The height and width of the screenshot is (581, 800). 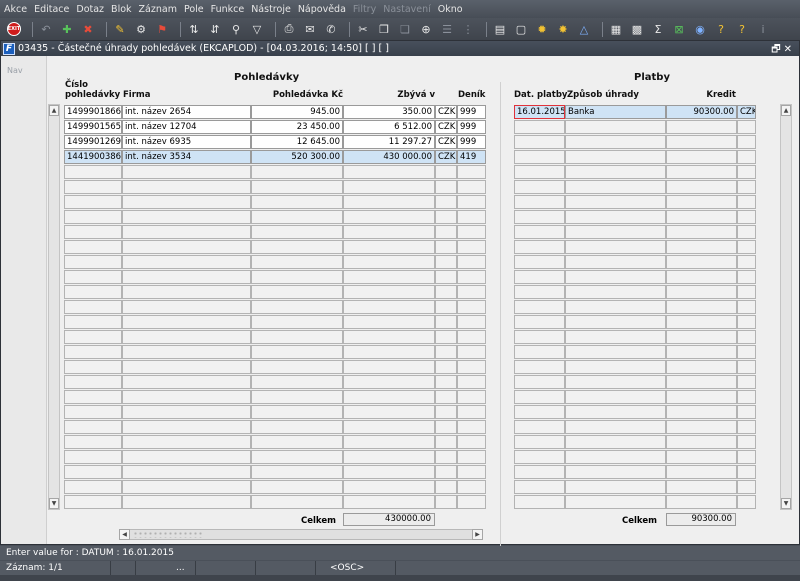 I want to click on menu-item-1: Editace, so click(x=51, y=9).